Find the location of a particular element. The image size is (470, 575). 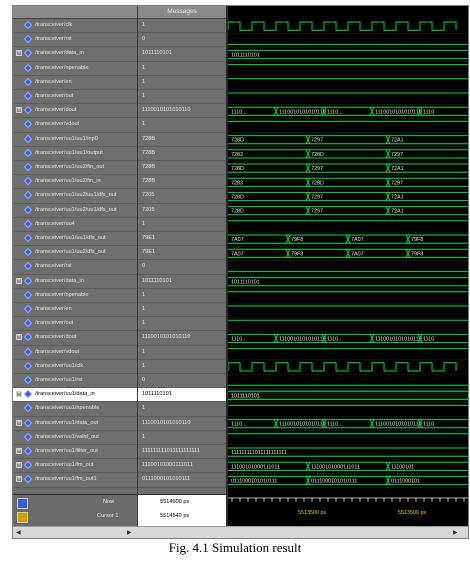

signal-row: /transceiver/uu1/uu1/inp0 is located at coordinates (75, 140).